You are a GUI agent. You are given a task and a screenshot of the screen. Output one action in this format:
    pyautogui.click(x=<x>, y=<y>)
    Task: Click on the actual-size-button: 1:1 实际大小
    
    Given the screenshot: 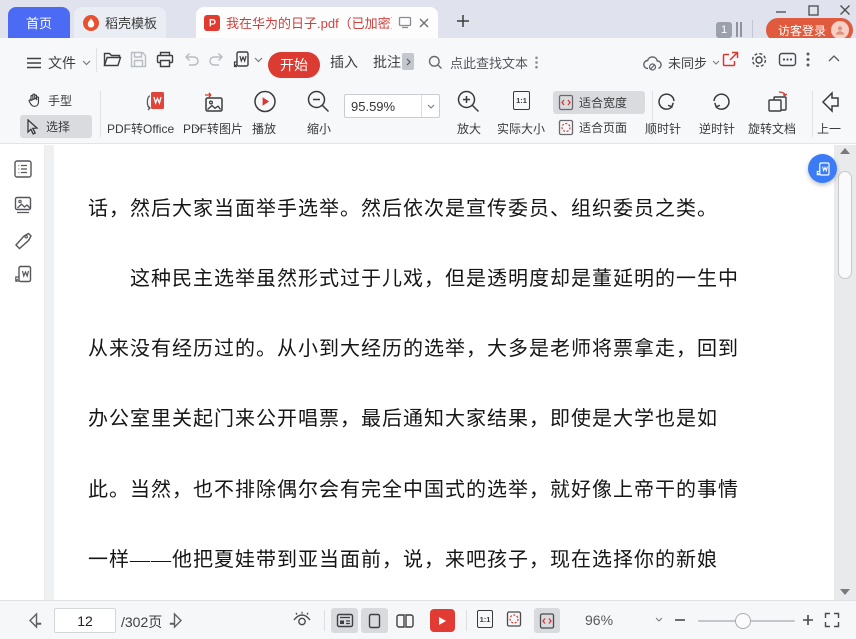 What is the action you would take?
    pyautogui.click(x=522, y=114)
    